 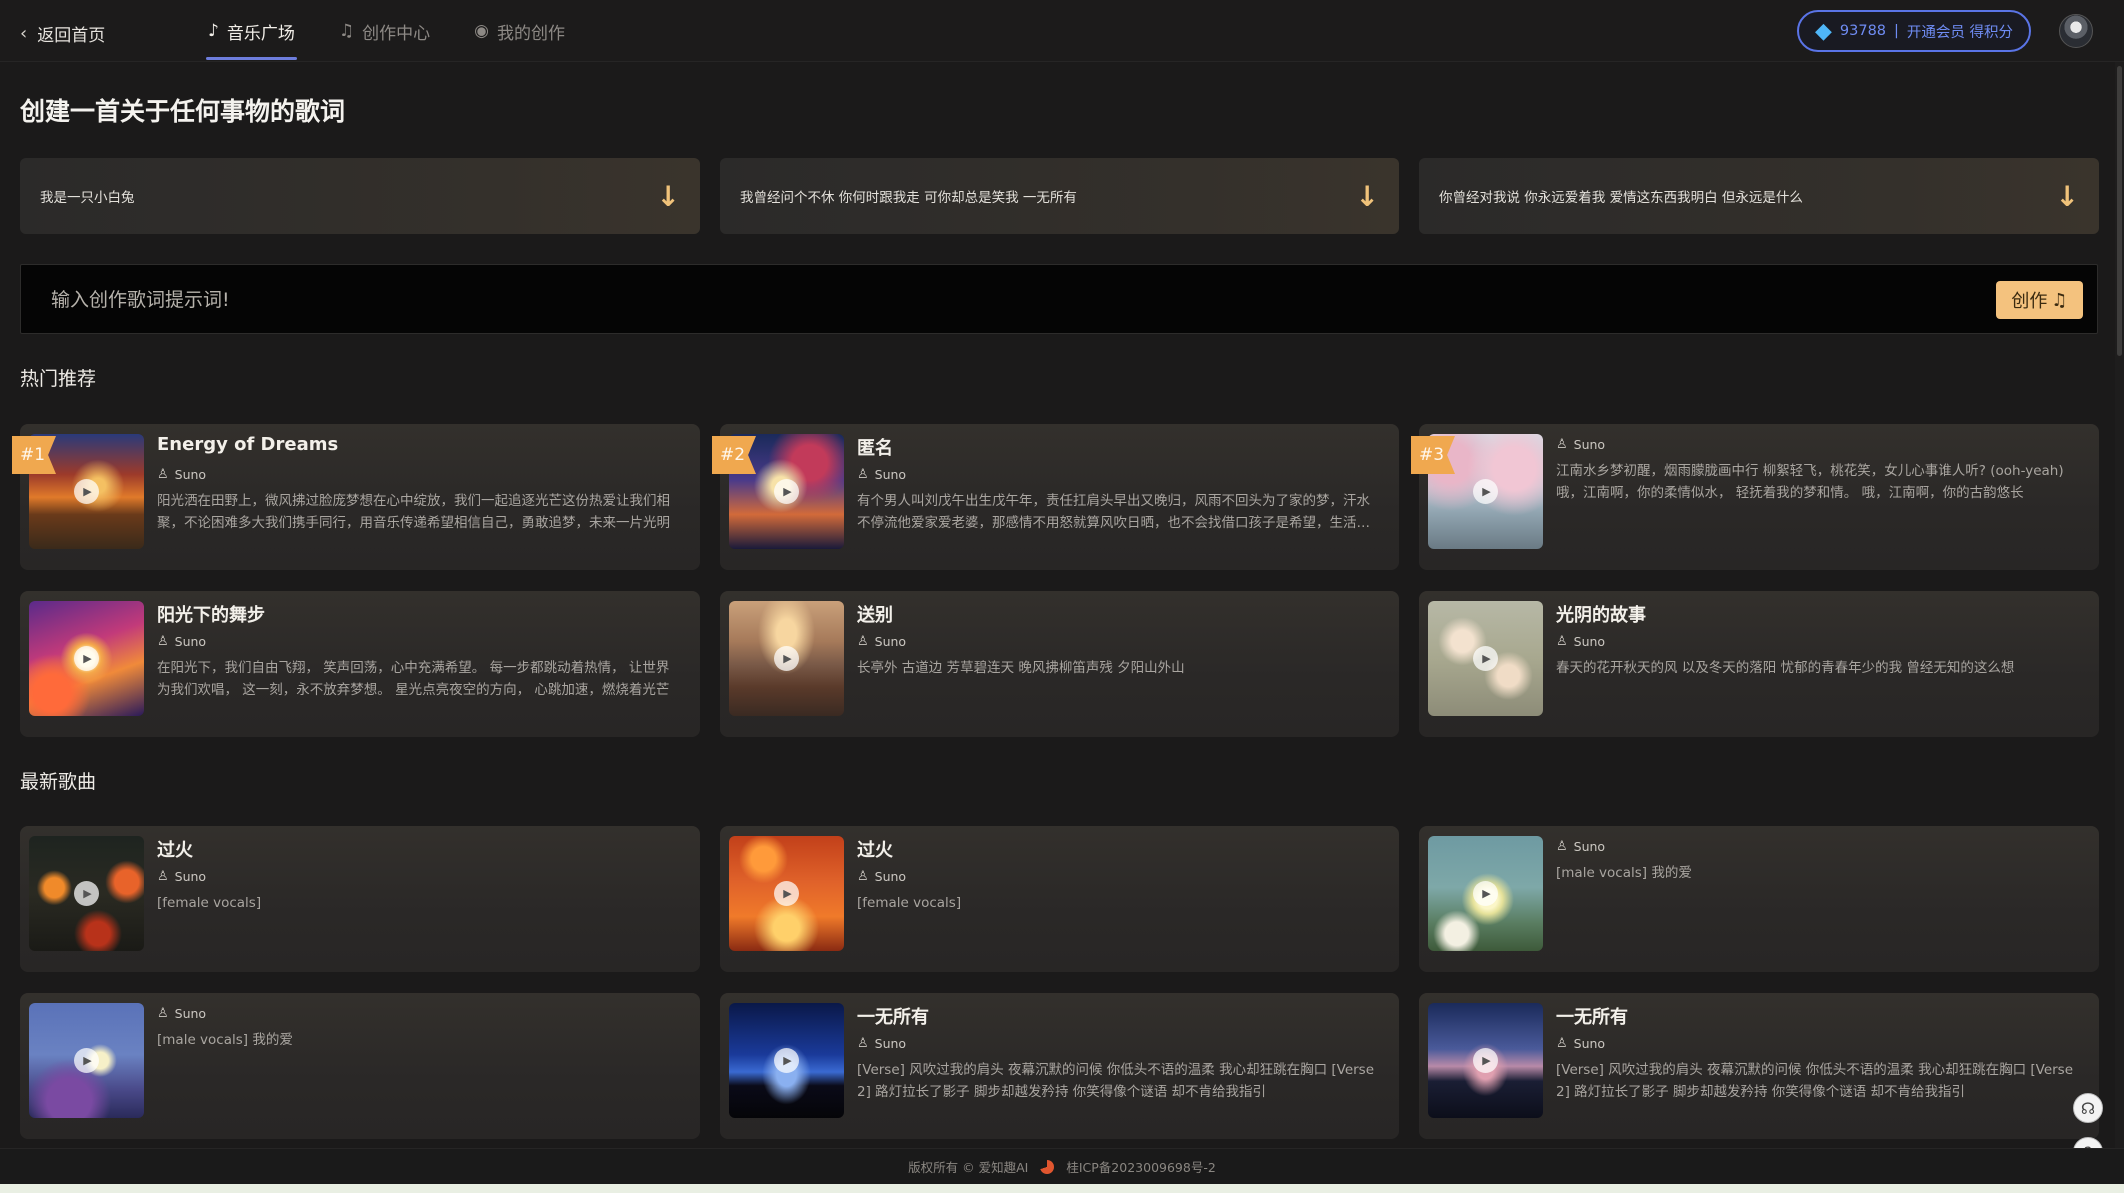 I want to click on member-points: 93788, so click(x=1863, y=31).